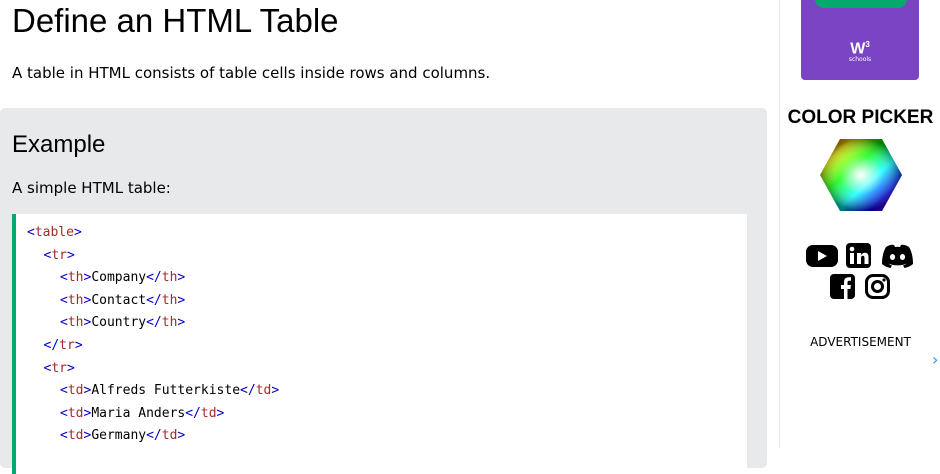 The image size is (940, 474). Describe the element at coordinates (867, 44) in the screenshot. I see `logo-superscript: 3` at that location.